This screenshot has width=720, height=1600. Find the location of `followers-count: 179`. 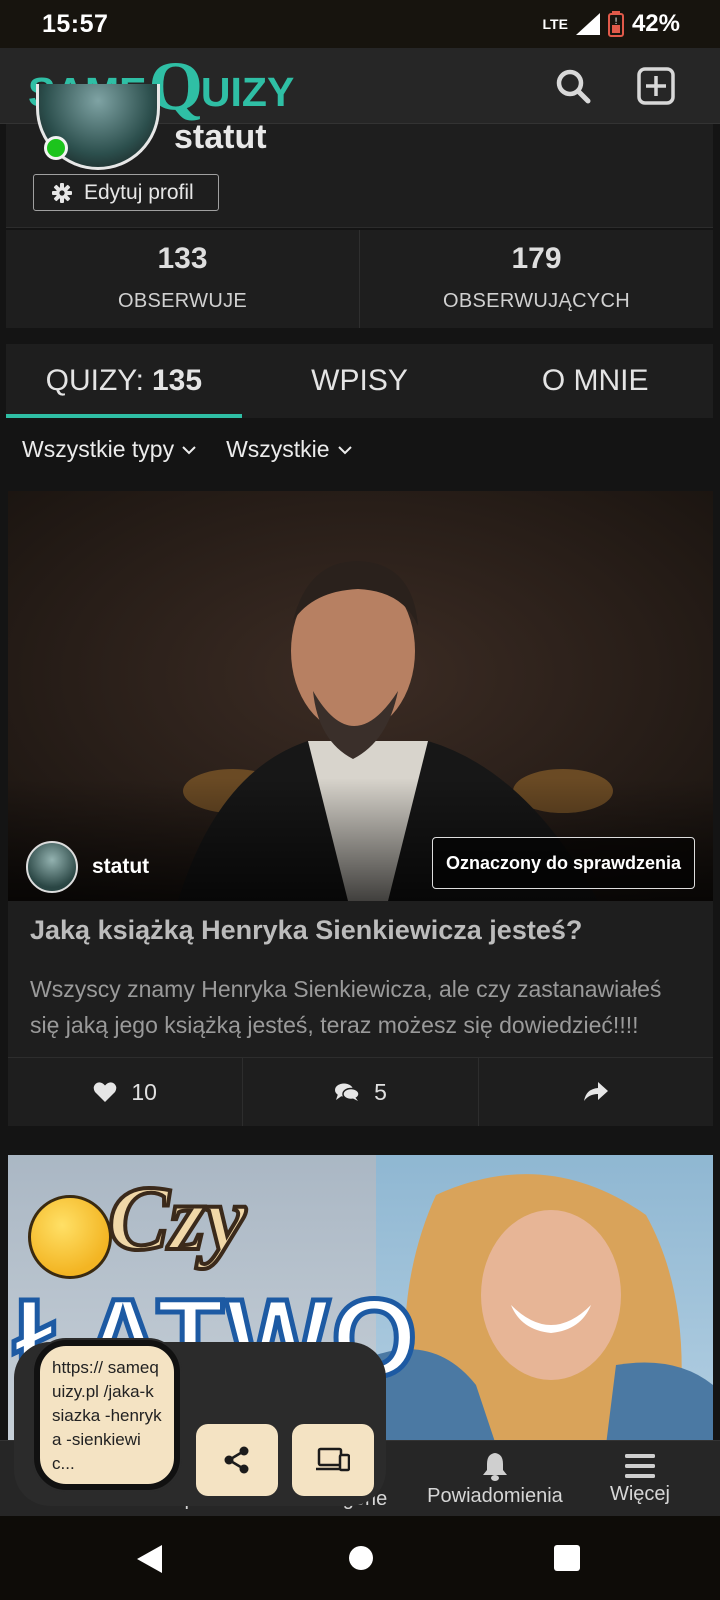

followers-count: 179 is located at coordinates (536, 258).